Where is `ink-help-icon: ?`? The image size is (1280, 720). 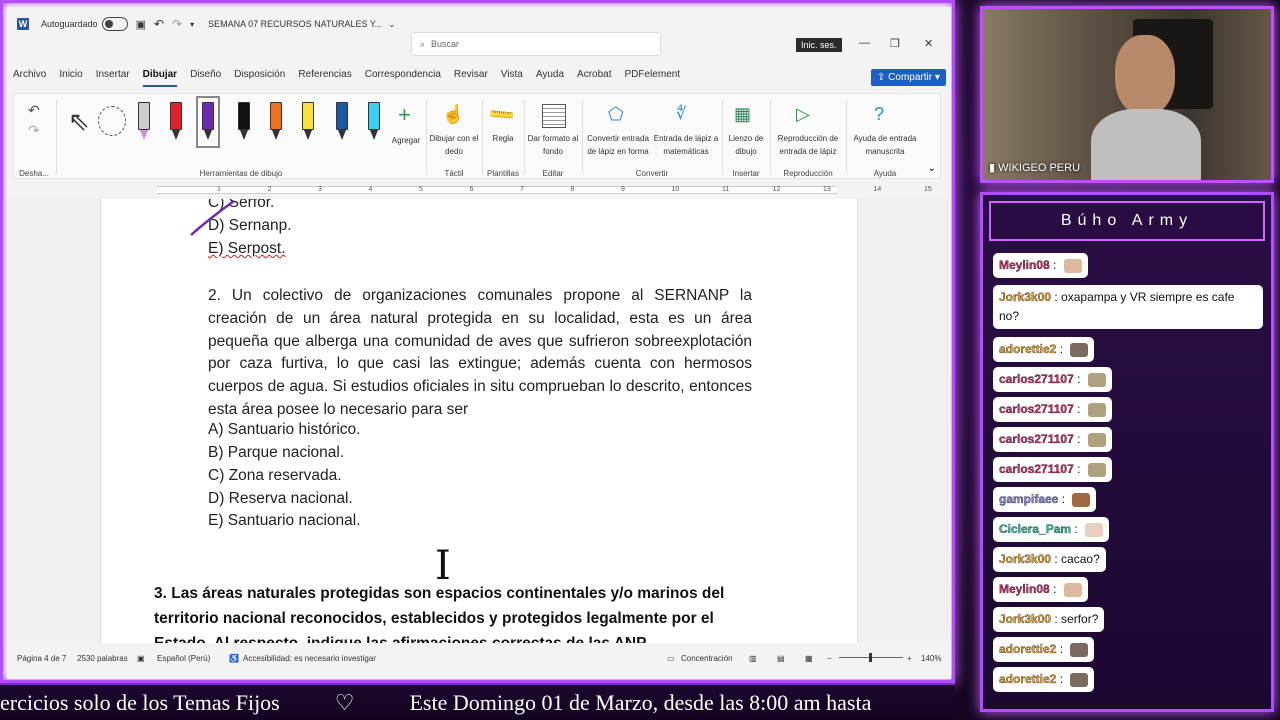
ink-help-icon: ? is located at coordinates (886, 116).